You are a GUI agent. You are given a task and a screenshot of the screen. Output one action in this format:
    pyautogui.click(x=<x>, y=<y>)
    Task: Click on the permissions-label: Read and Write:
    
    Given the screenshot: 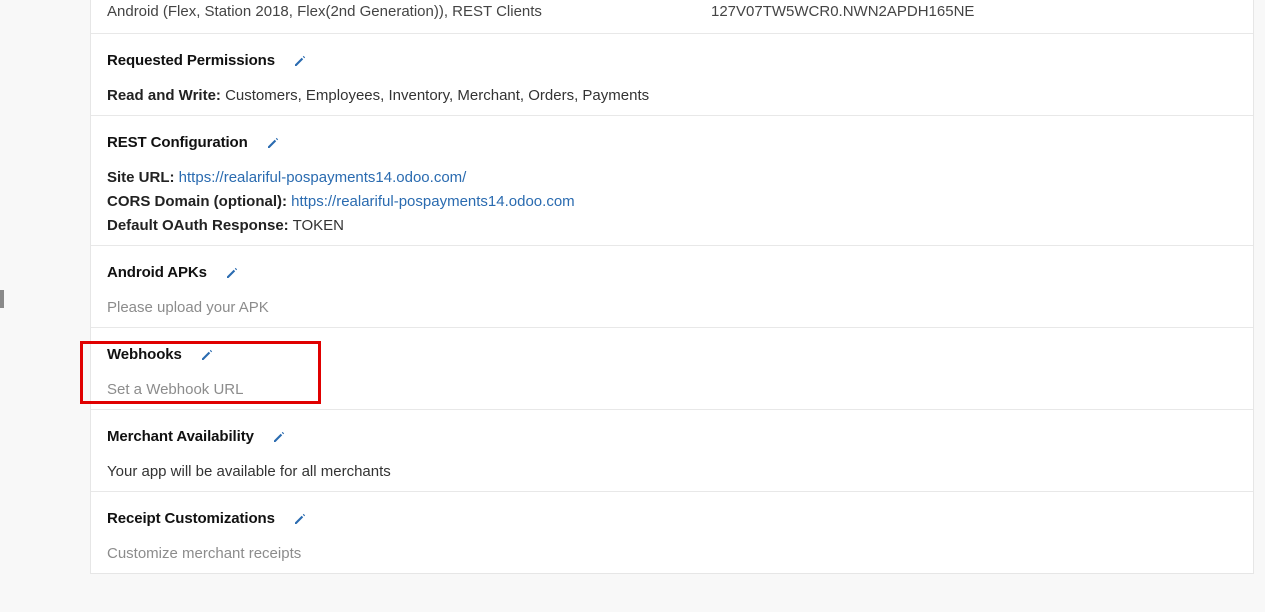 What is the action you would take?
    pyautogui.click(x=164, y=95)
    